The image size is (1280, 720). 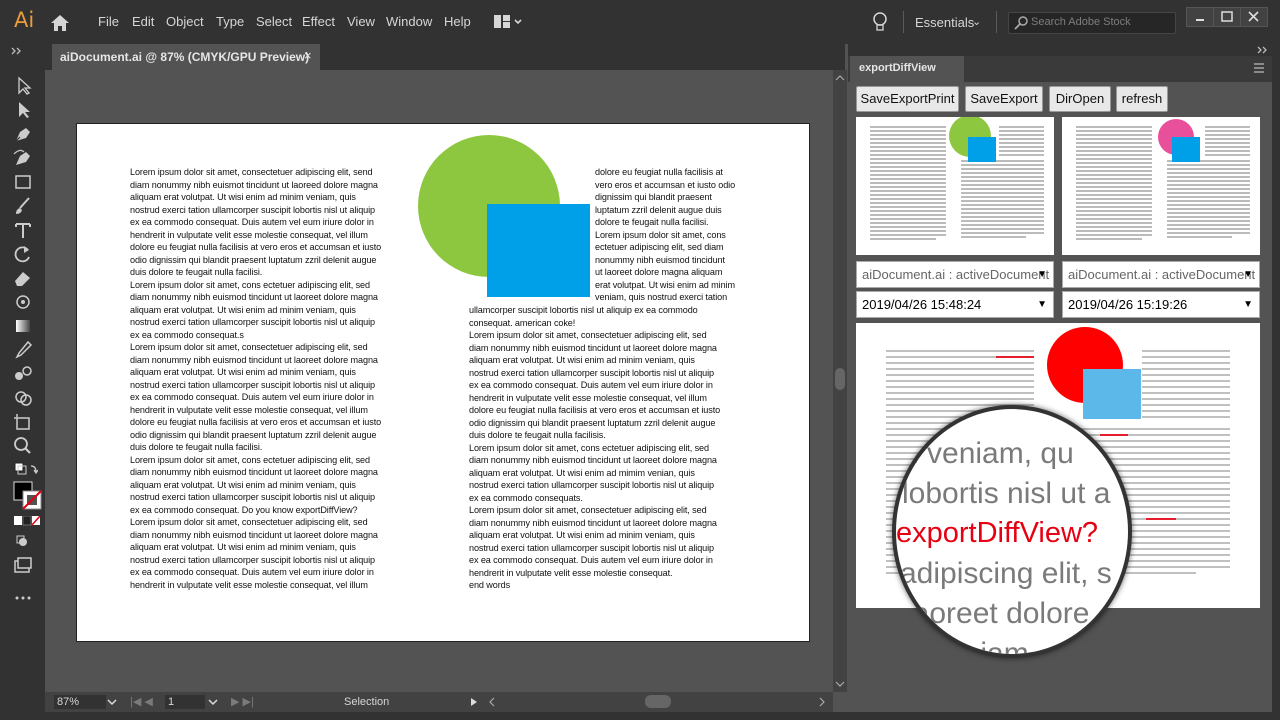 I want to click on chevron-down-icon: ⌄, so click(x=976, y=21).